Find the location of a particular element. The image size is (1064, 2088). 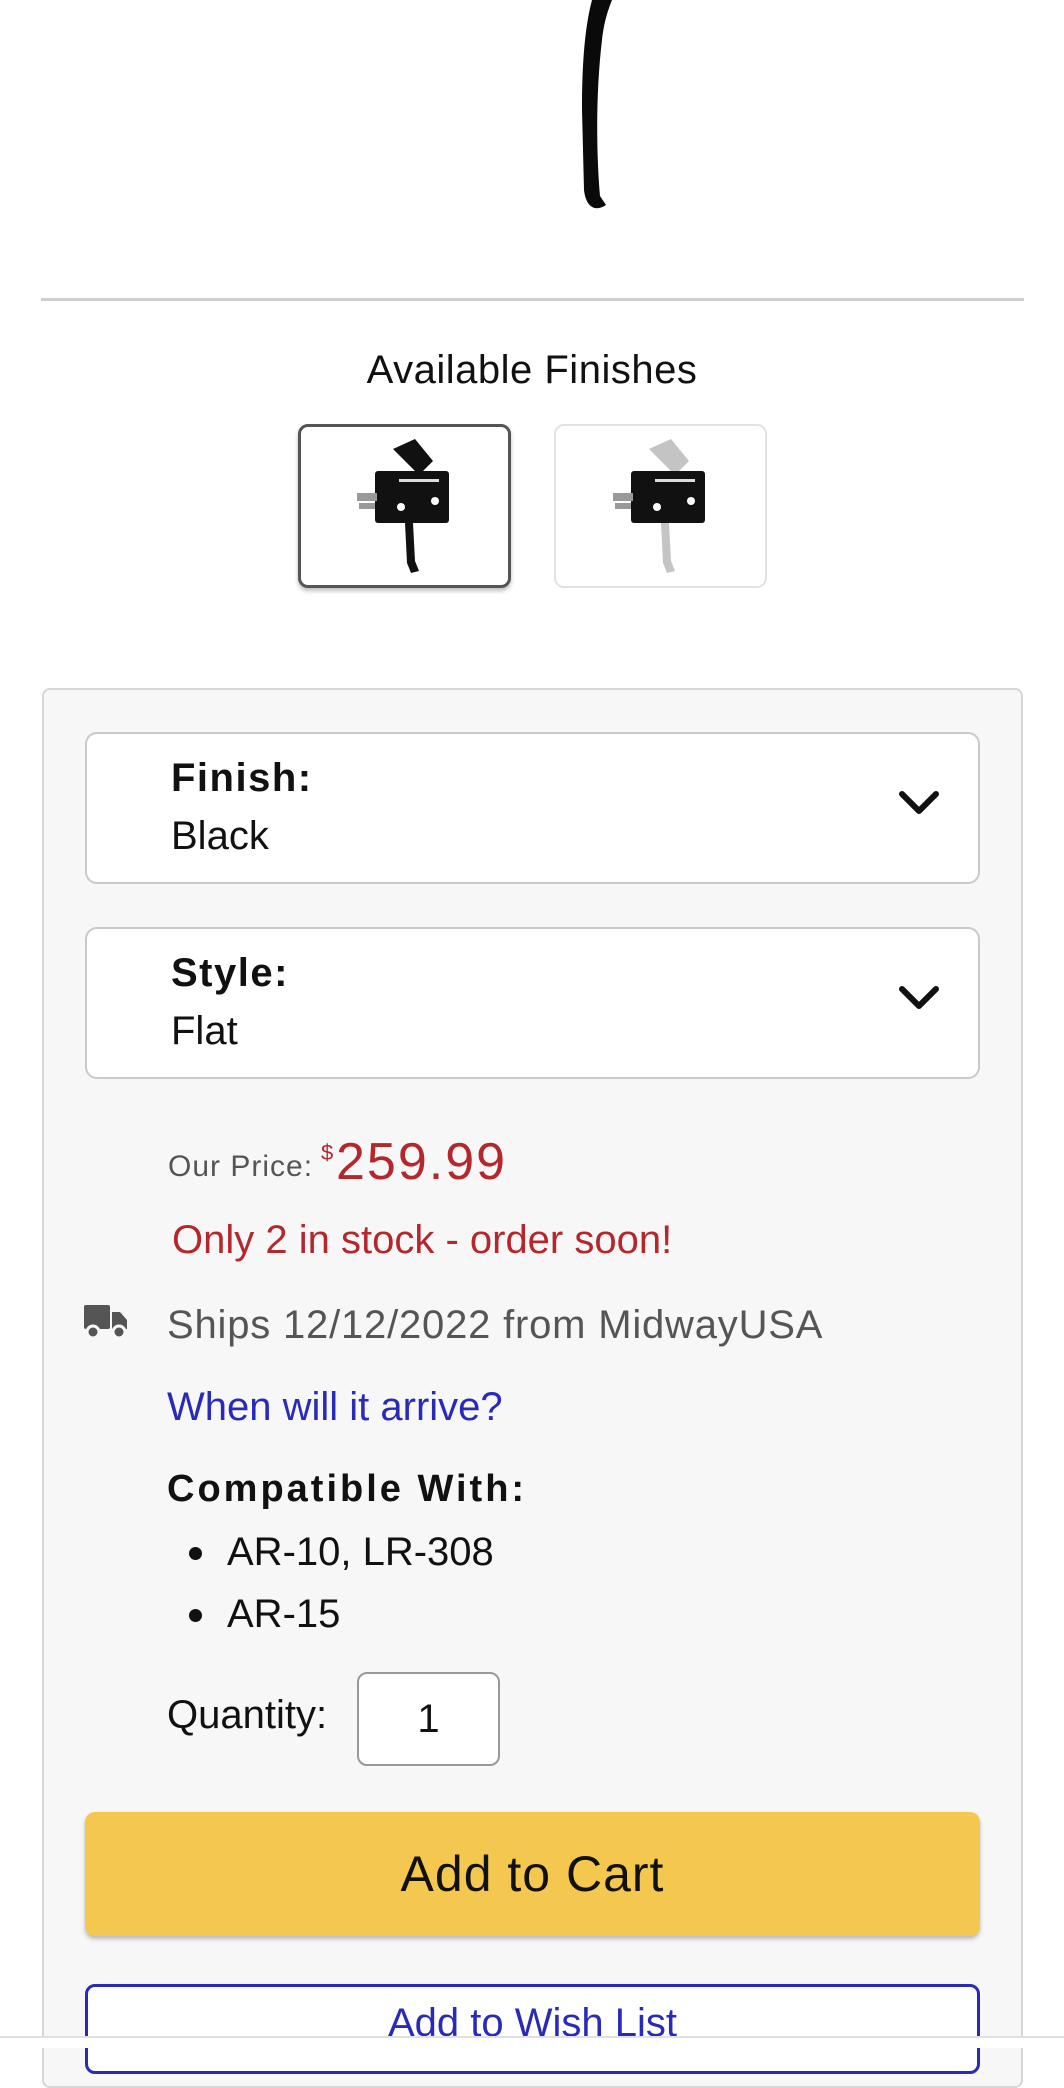

compatibility-item: AR-15 is located at coordinates (284, 1614).